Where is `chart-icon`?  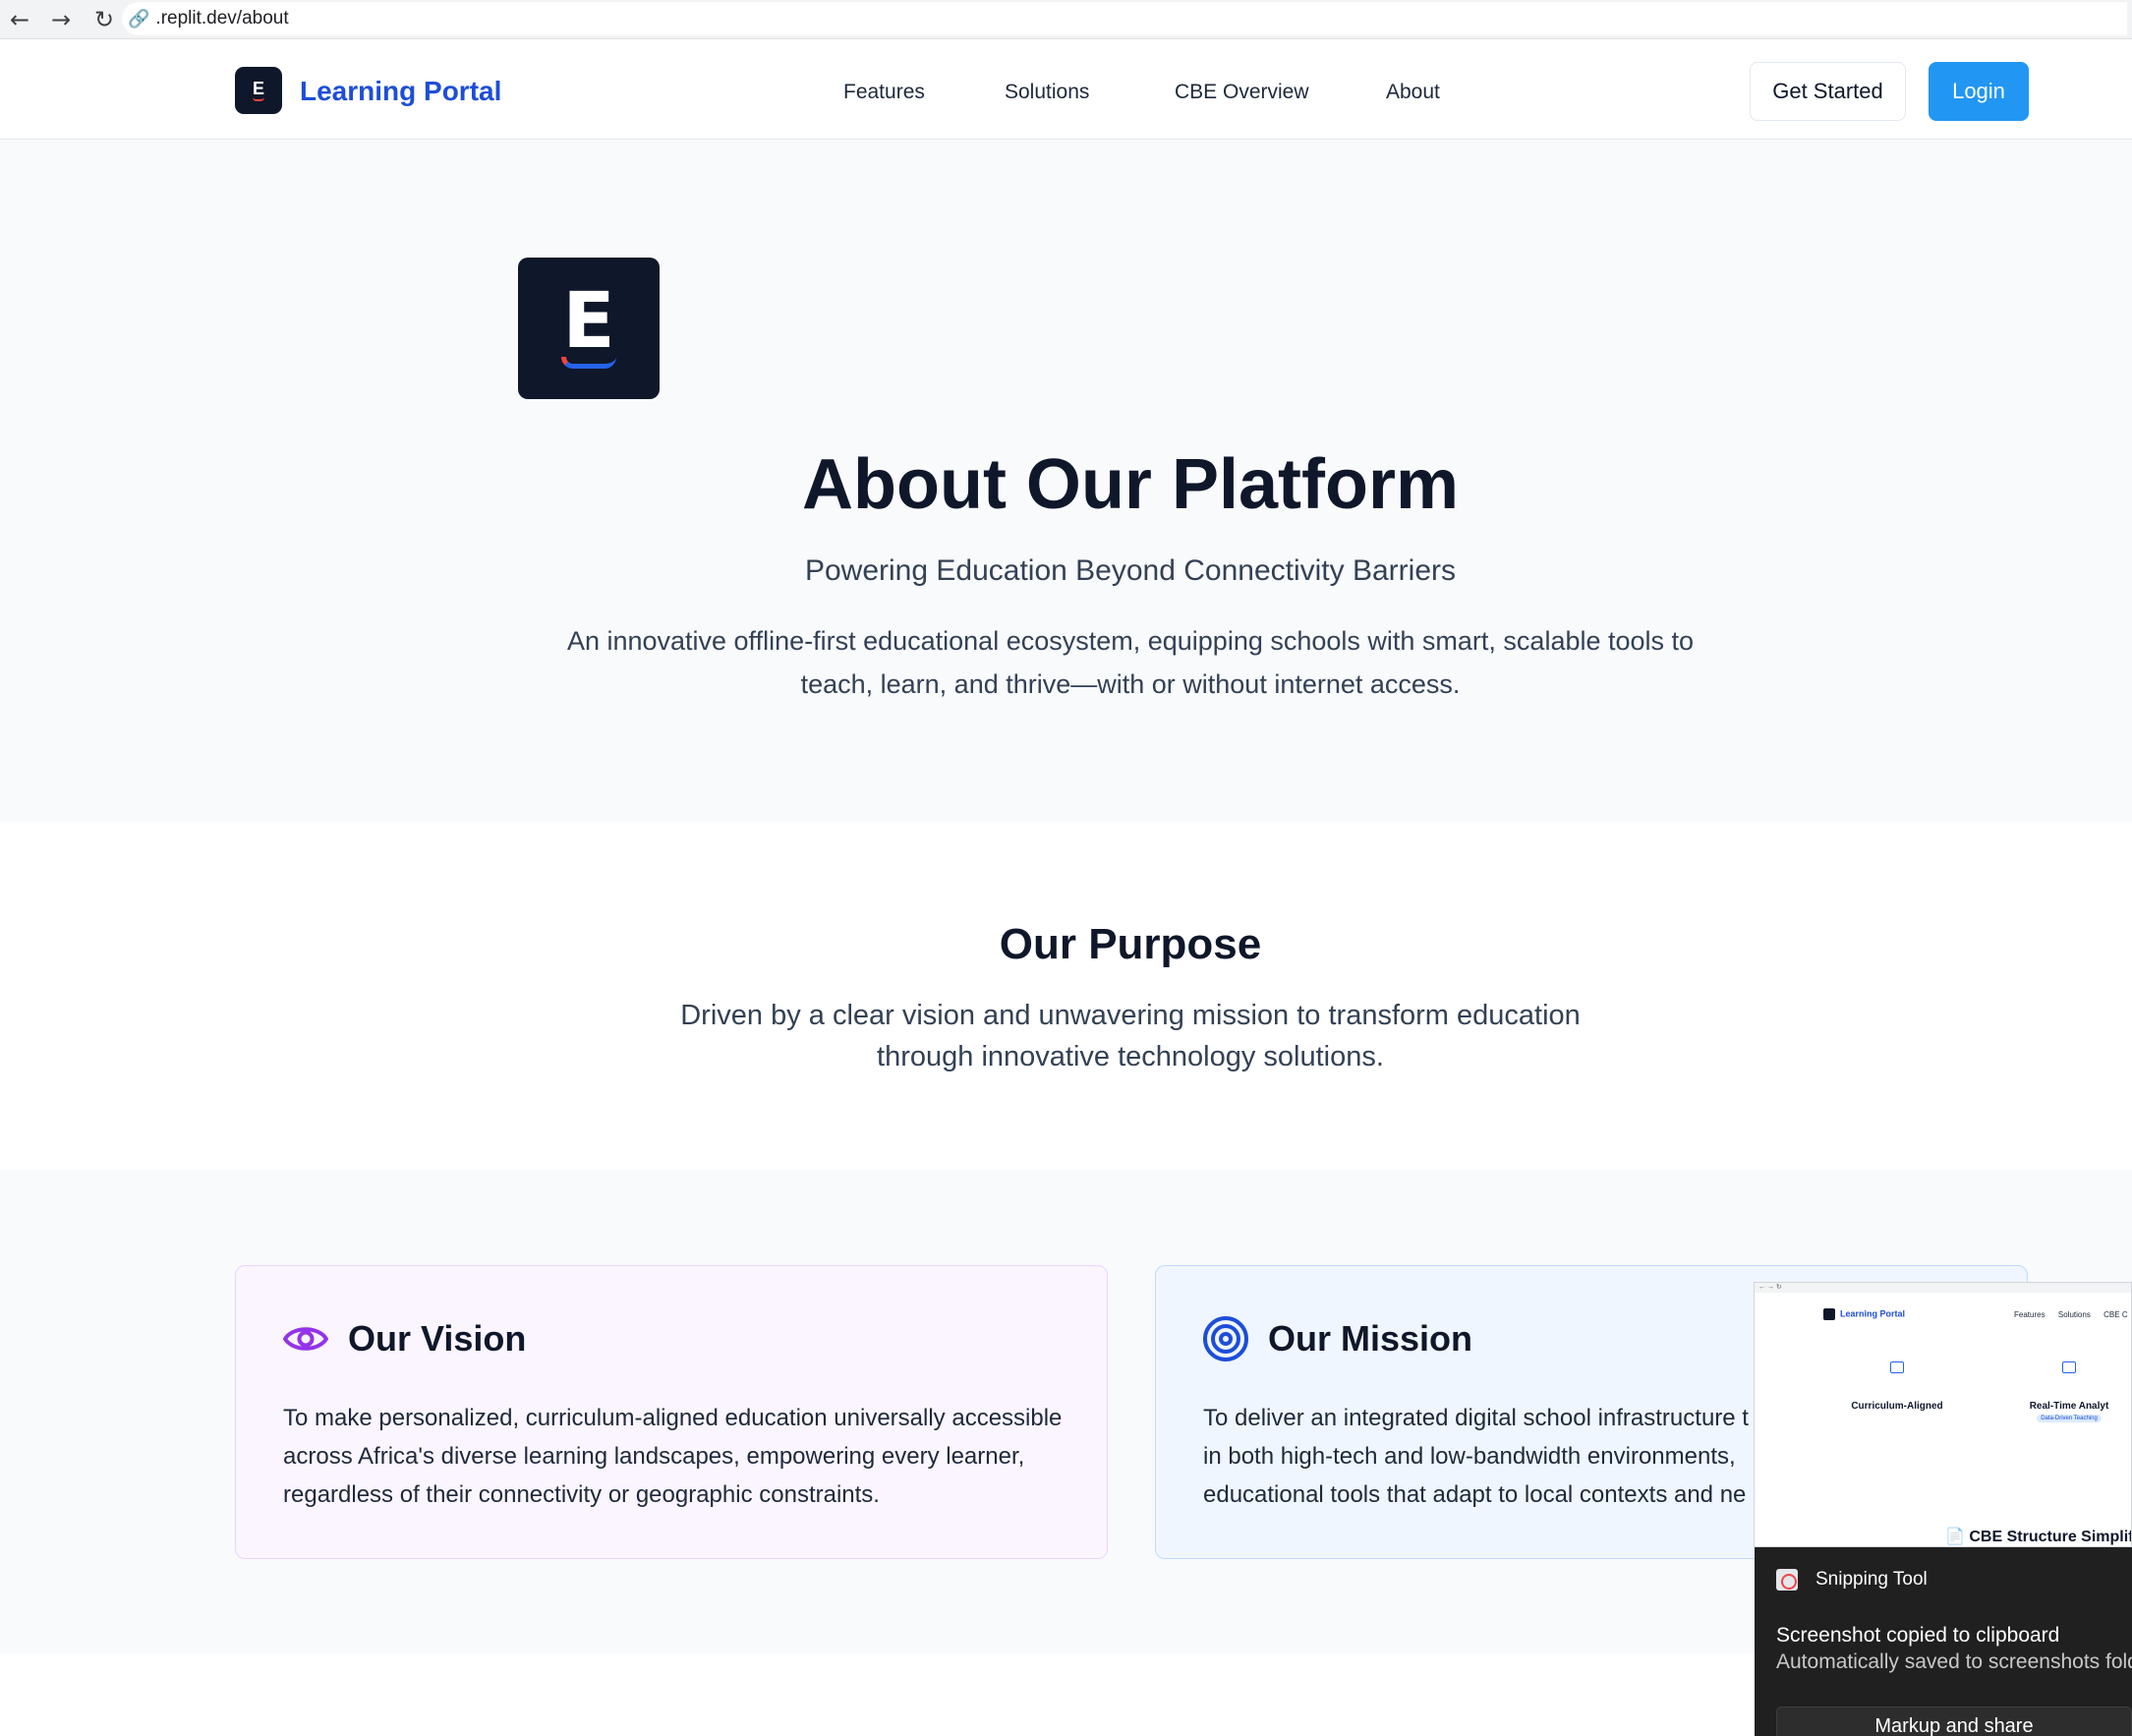
chart-icon is located at coordinates (2069, 1367).